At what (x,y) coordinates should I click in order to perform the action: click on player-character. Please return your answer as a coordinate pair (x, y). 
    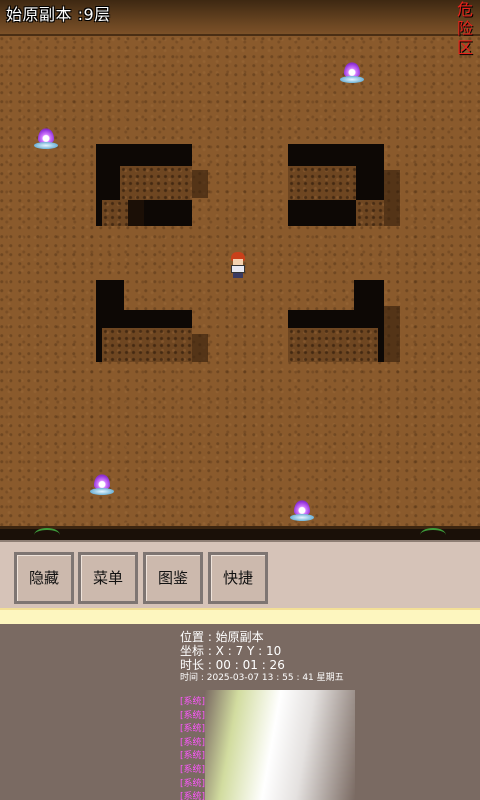
    Looking at the image, I should click on (238, 265).